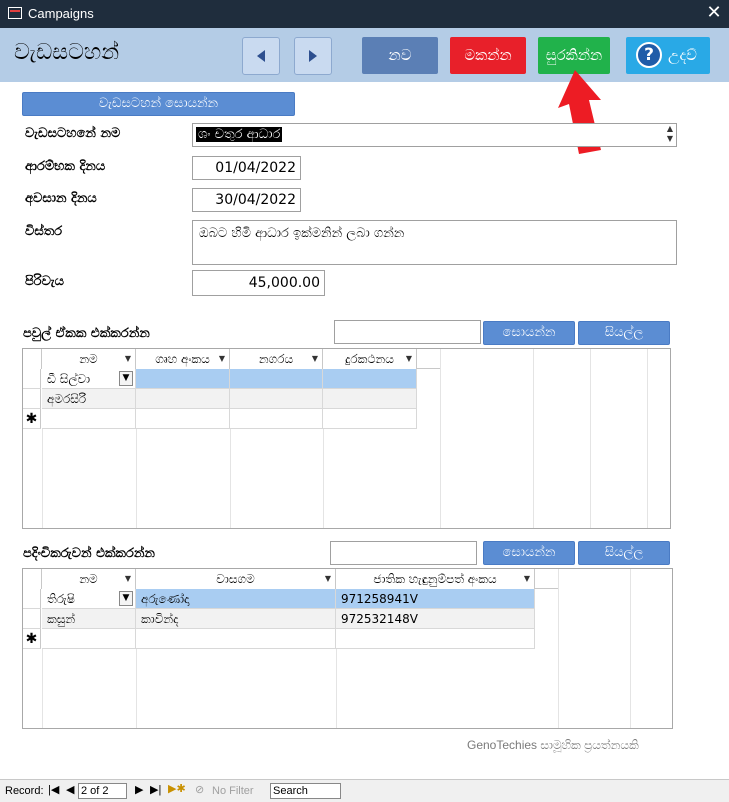  What do you see at coordinates (435, 599) in the screenshot?
I see `table-cell: 971258941V` at bounding box center [435, 599].